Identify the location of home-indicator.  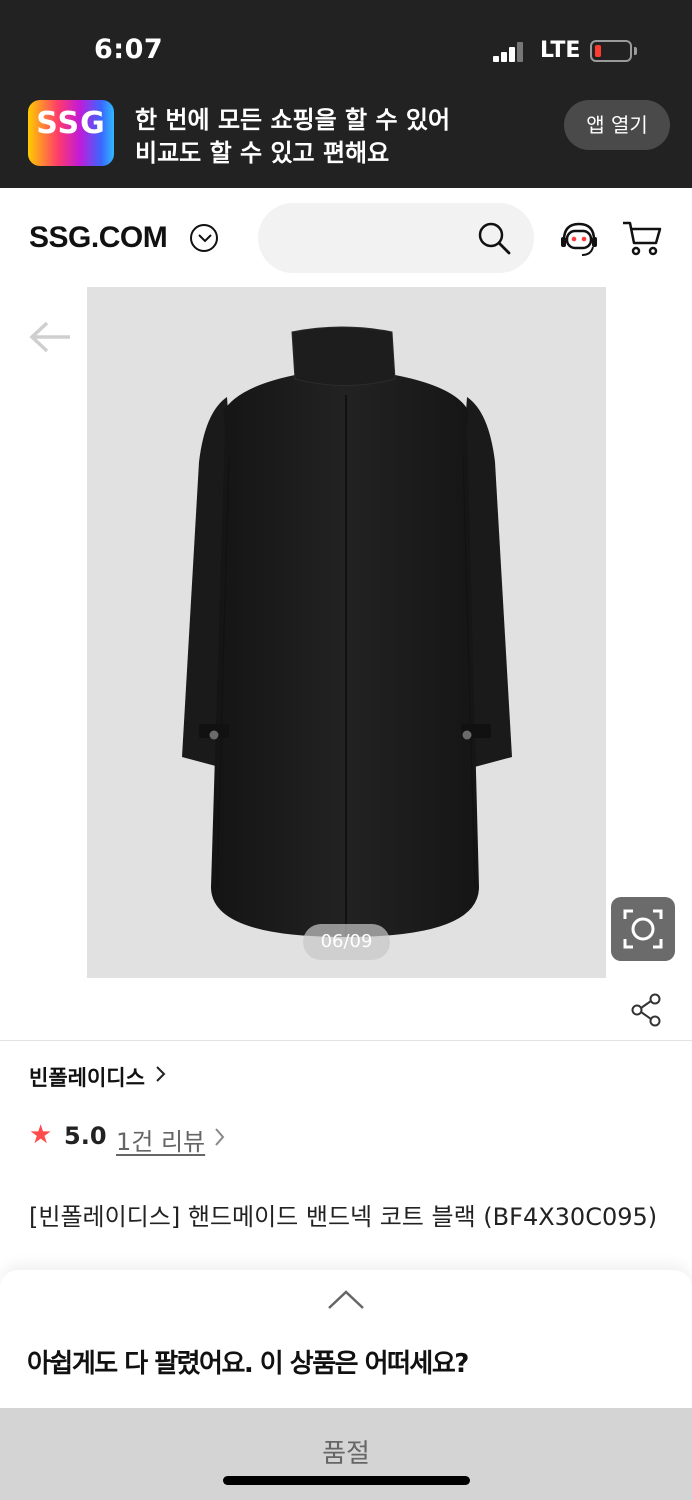
(346, 1480).